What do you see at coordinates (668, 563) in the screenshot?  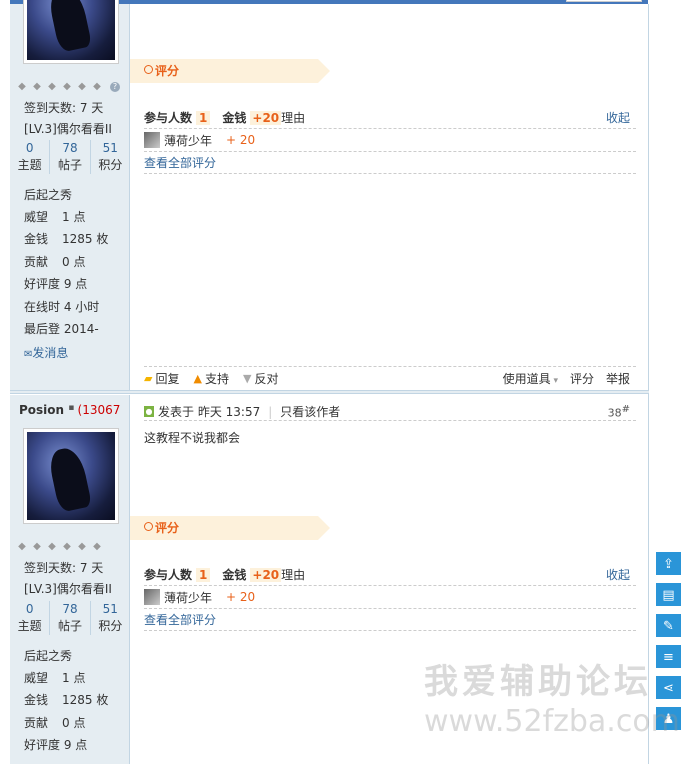 I see `back-to-top-icon: ⇪` at bounding box center [668, 563].